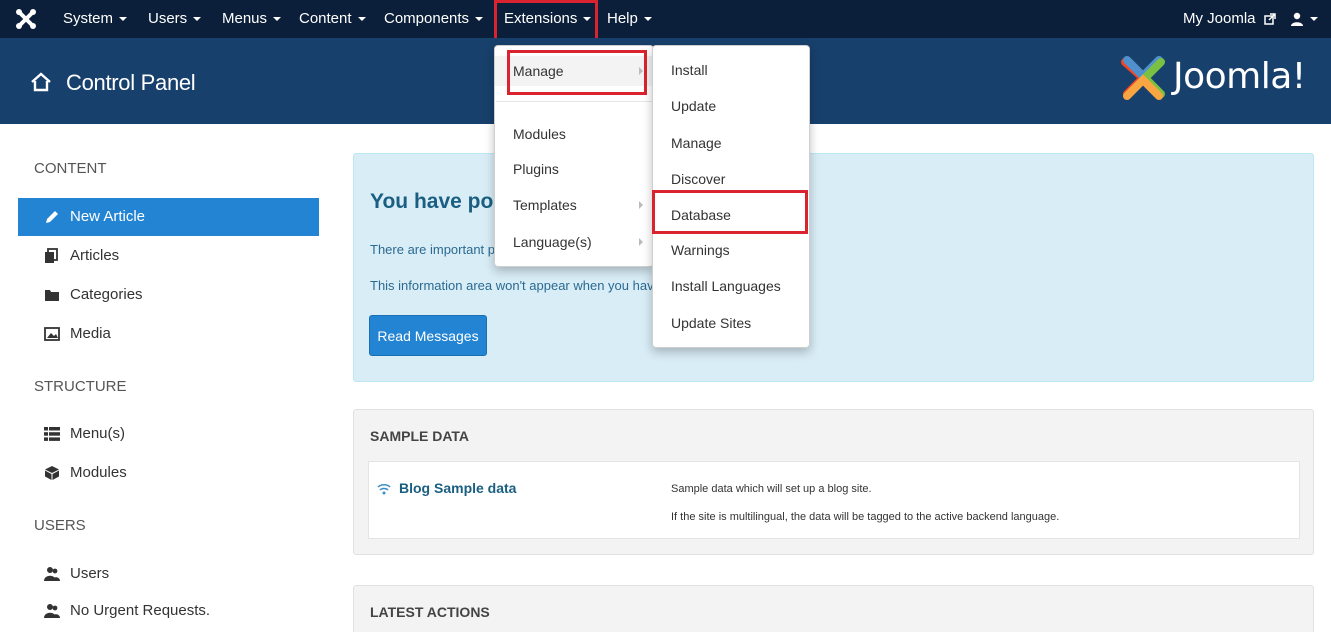  What do you see at coordinates (52, 217) in the screenshot?
I see `pencil-icon` at bounding box center [52, 217].